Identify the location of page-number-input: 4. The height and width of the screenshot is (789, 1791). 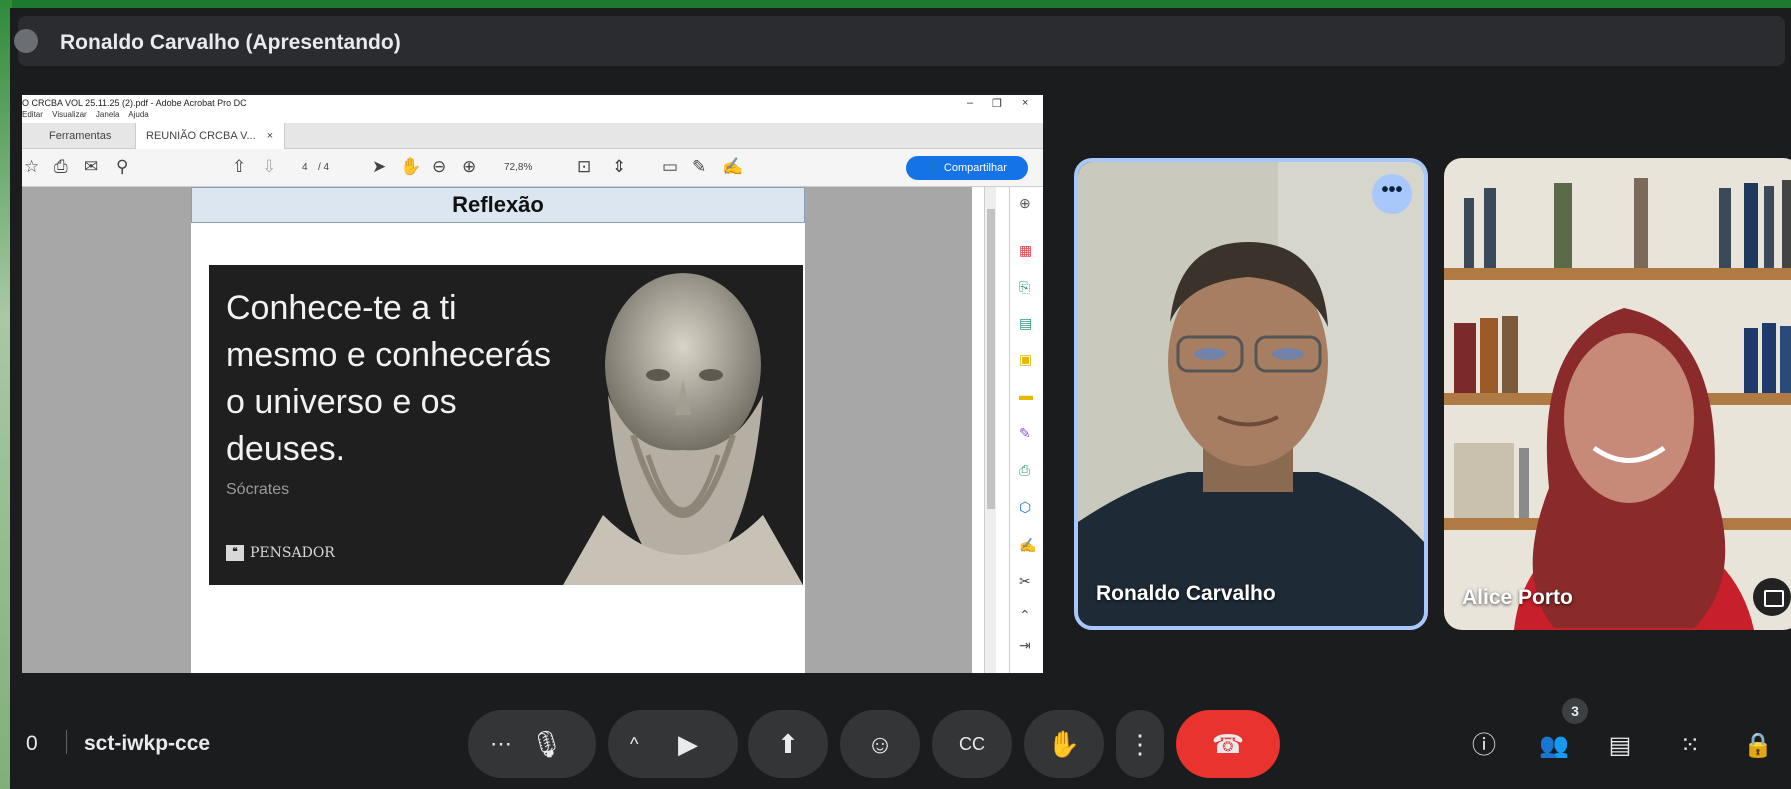
(305, 167).